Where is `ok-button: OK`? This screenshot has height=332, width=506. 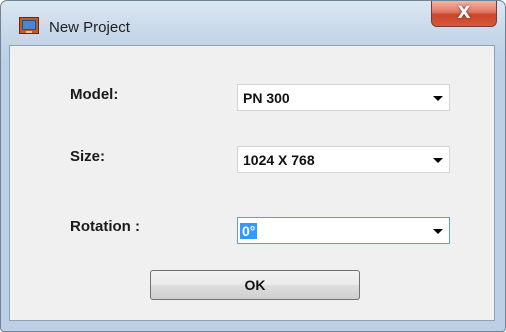 ok-button: OK is located at coordinates (255, 285).